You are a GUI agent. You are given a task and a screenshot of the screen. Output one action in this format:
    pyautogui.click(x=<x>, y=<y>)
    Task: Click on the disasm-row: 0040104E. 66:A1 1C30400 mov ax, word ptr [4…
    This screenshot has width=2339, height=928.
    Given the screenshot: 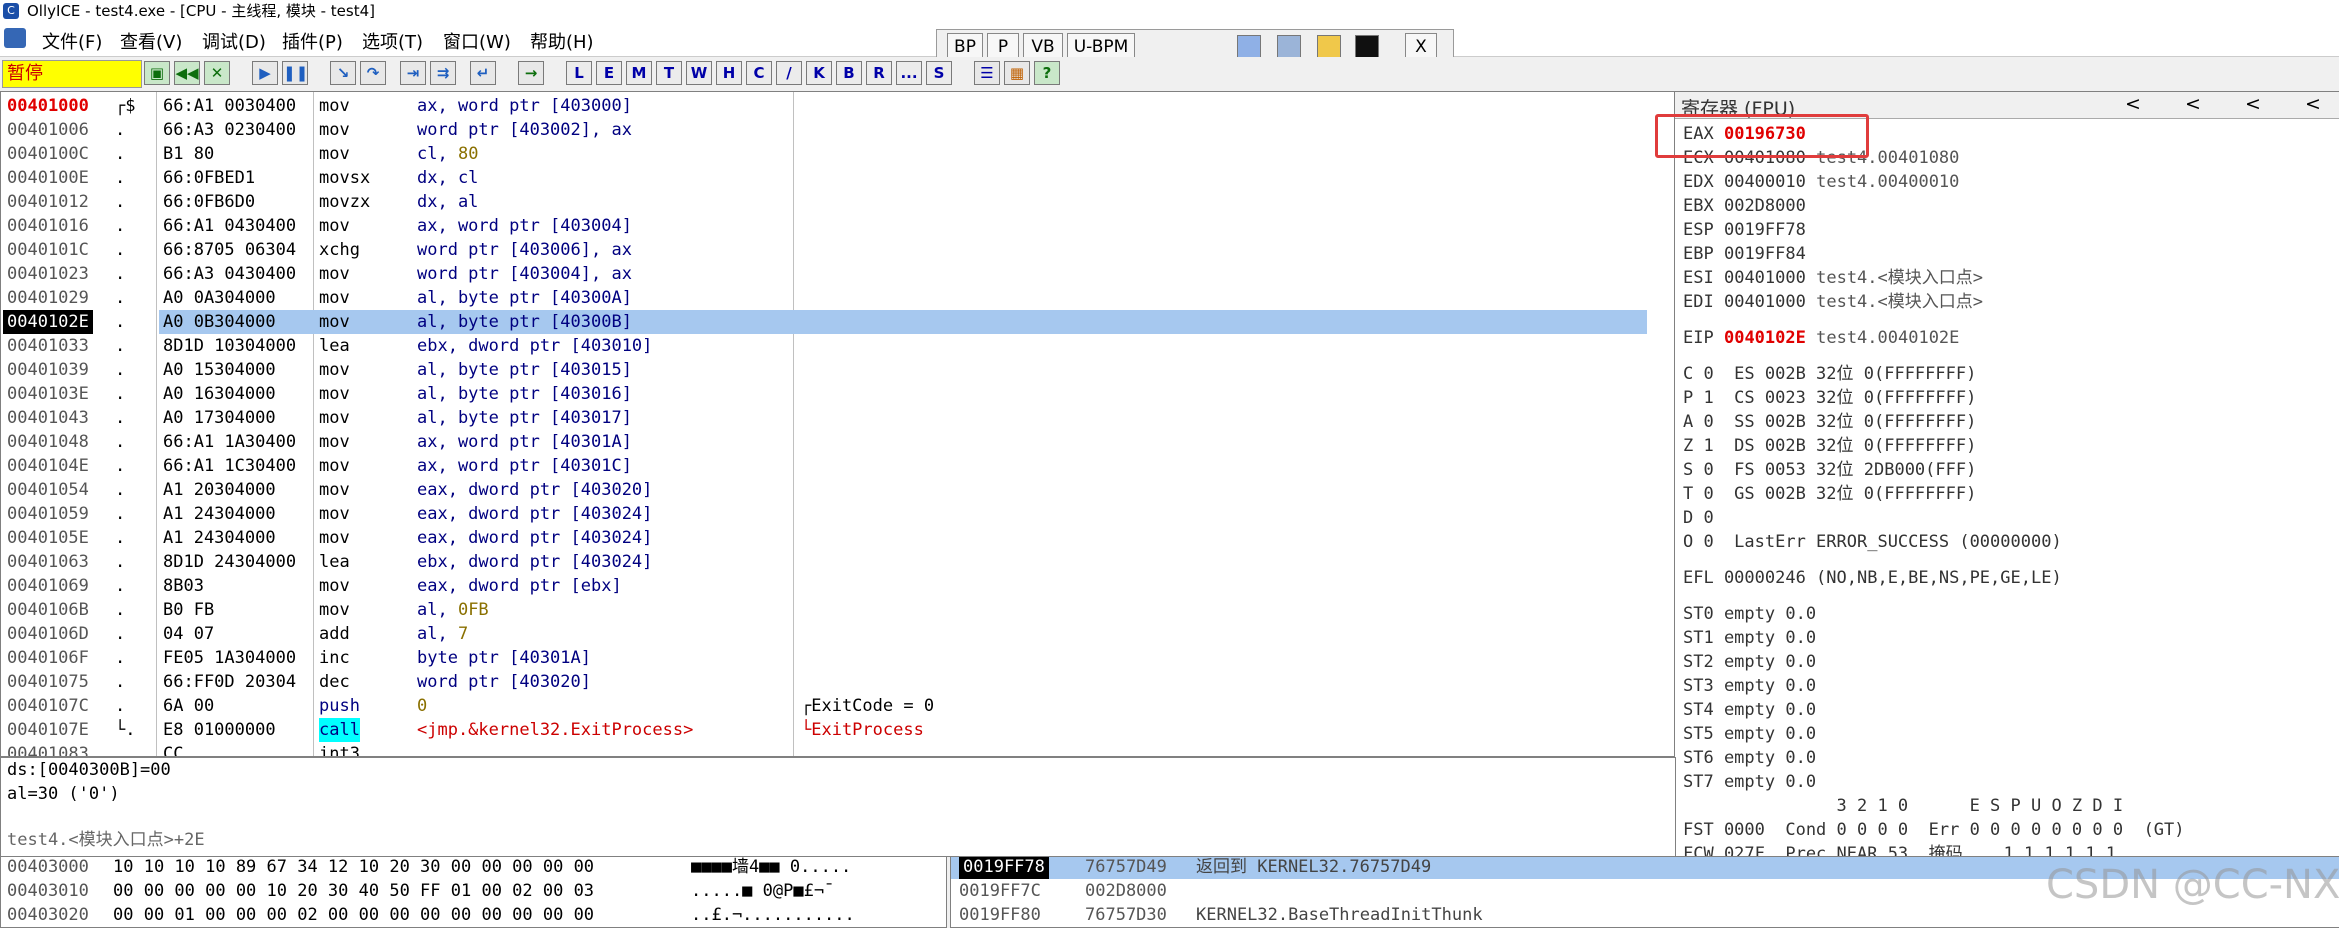 What is the action you would take?
    pyautogui.click(x=838, y=466)
    